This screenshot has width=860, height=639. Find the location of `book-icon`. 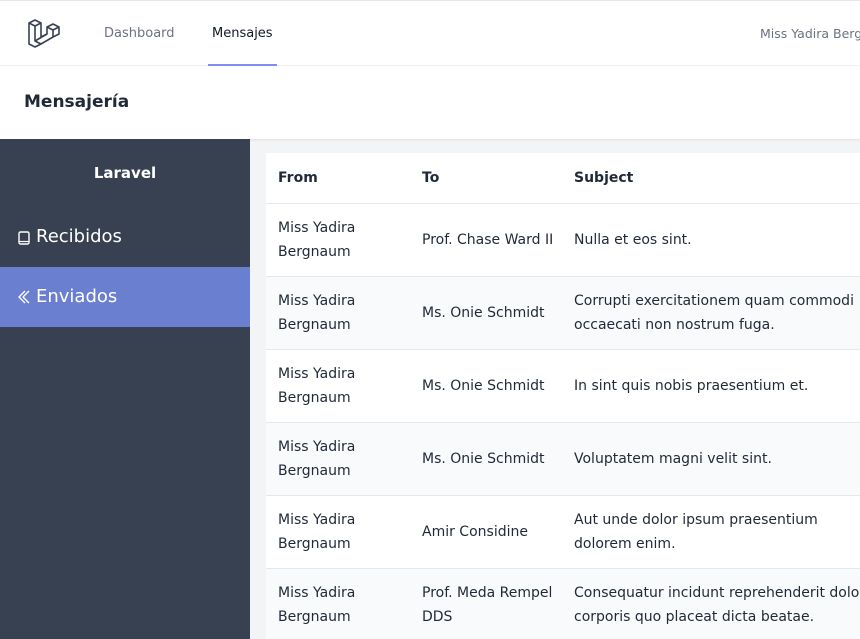

book-icon is located at coordinates (24, 238).